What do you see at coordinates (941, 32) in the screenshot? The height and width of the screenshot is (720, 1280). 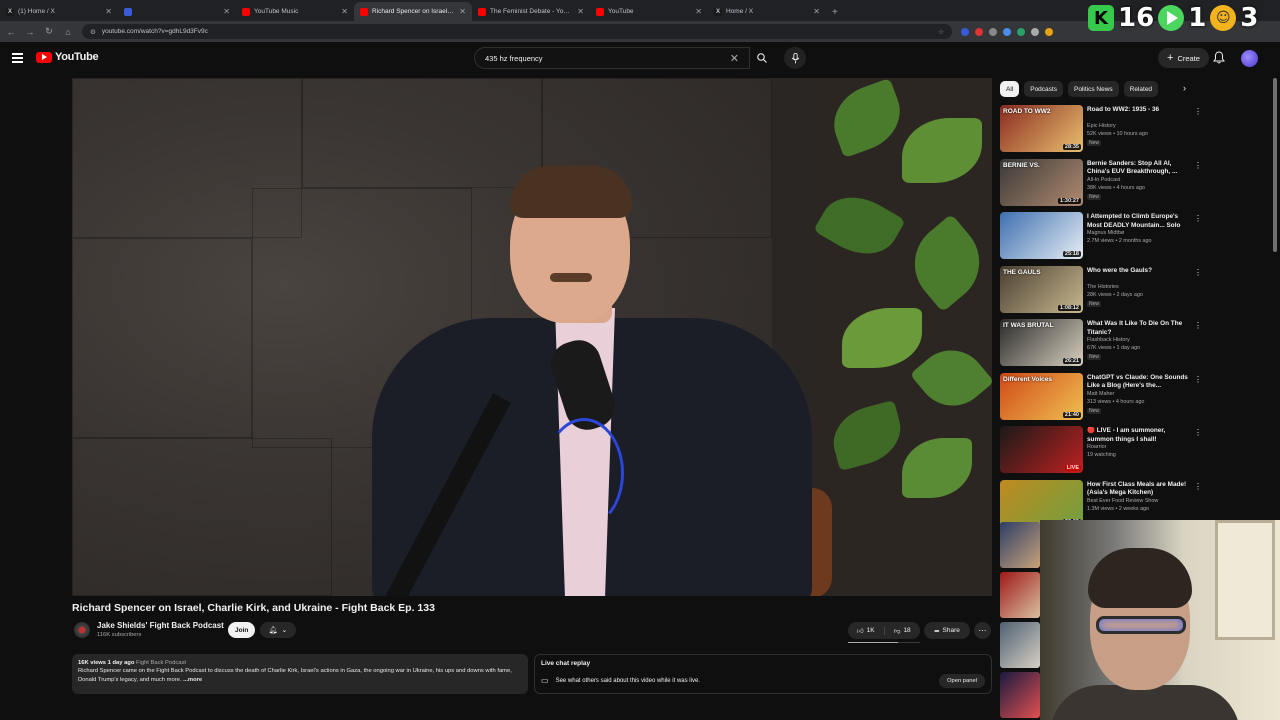 I see `bookmark-star-icon: ☆` at bounding box center [941, 32].